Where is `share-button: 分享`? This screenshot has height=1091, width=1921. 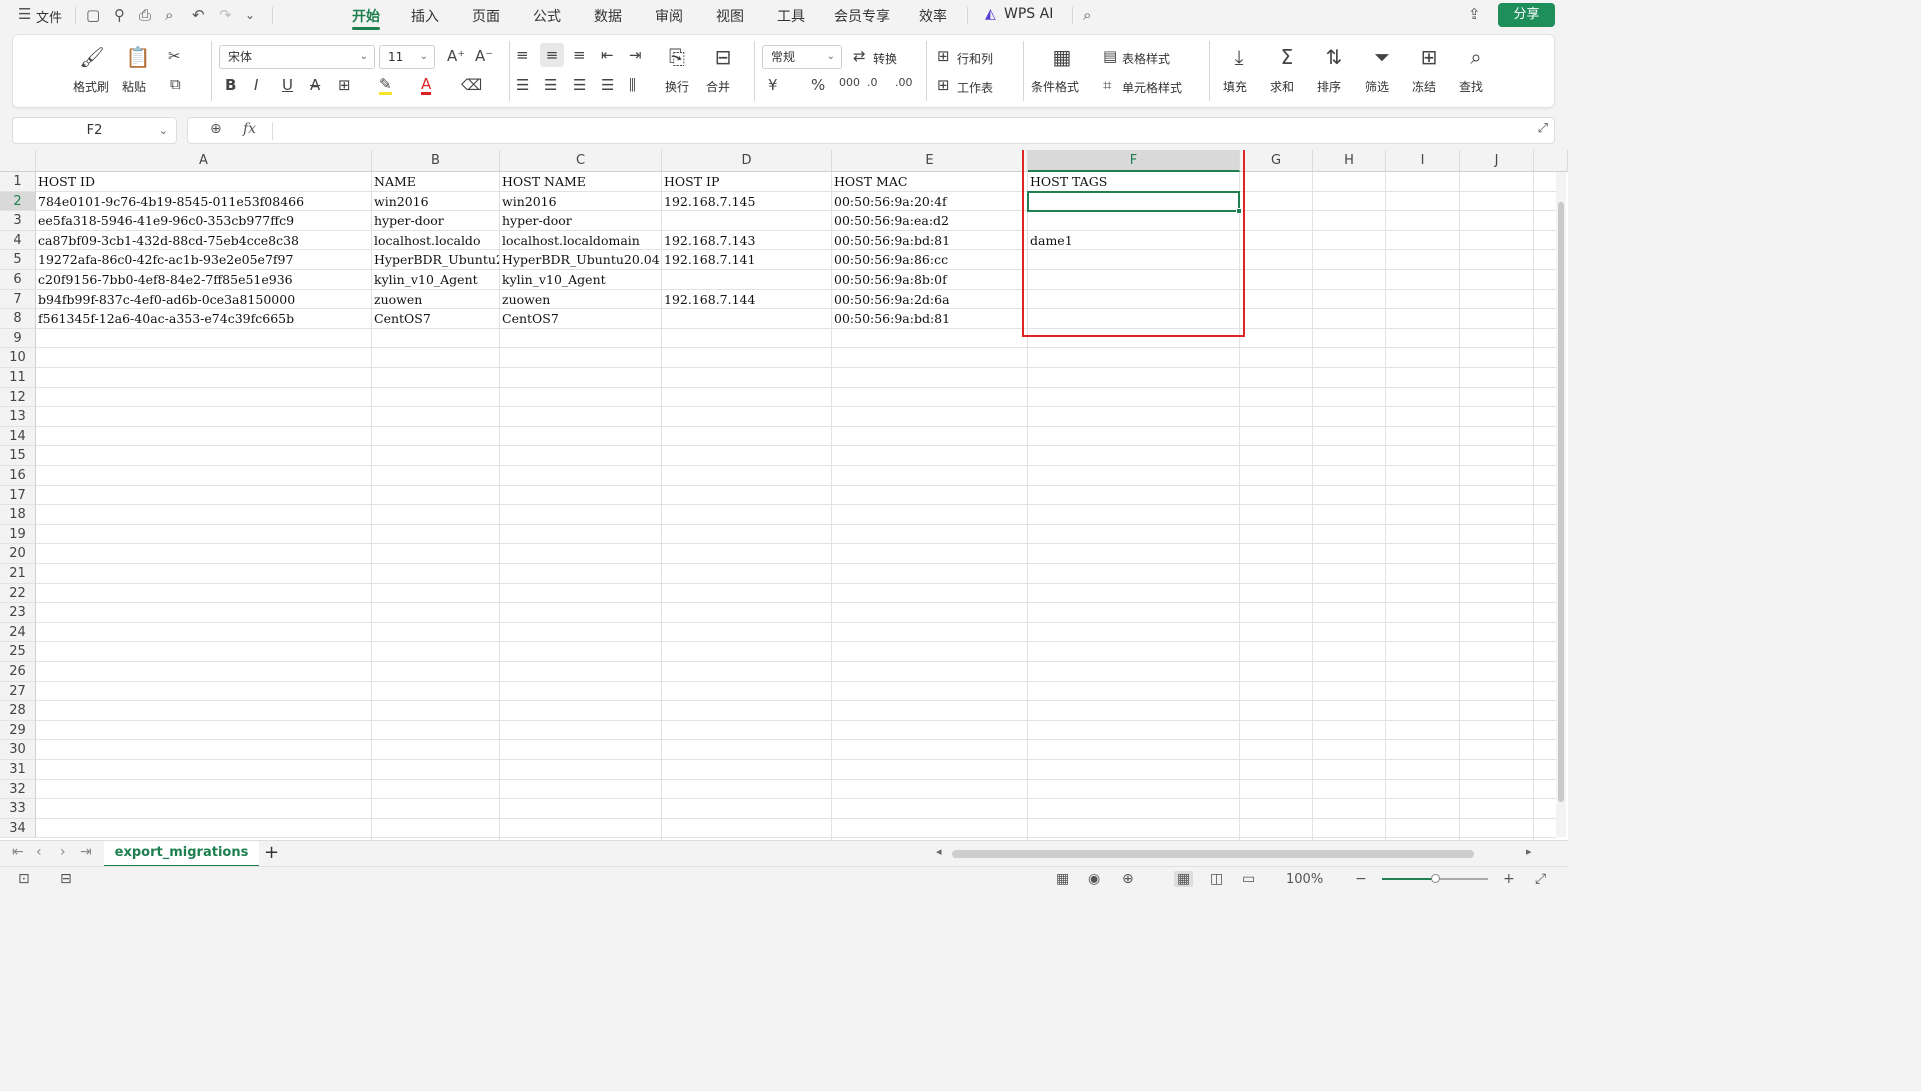 share-button: 分享 is located at coordinates (1526, 15).